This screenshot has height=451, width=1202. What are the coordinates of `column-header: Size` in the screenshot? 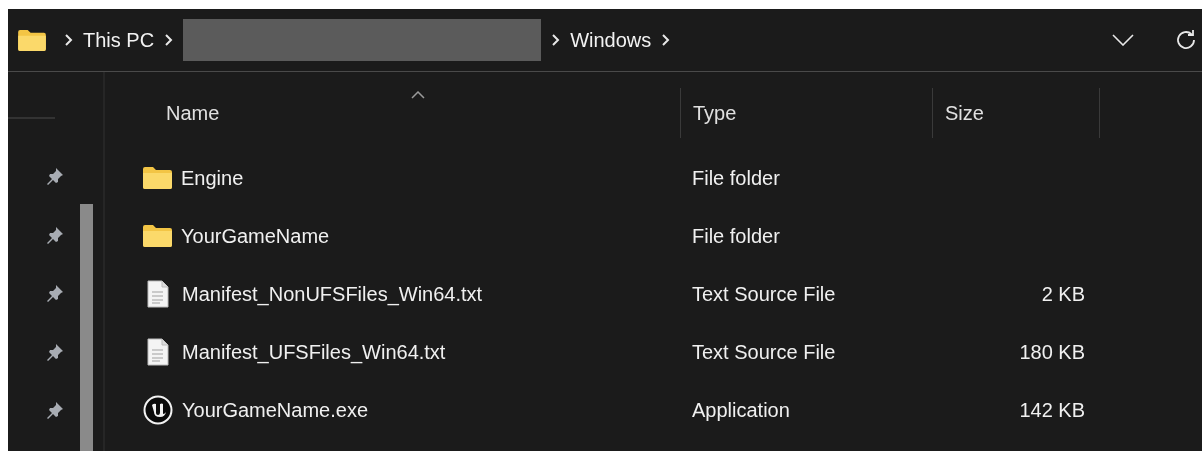 It's located at (964, 113).